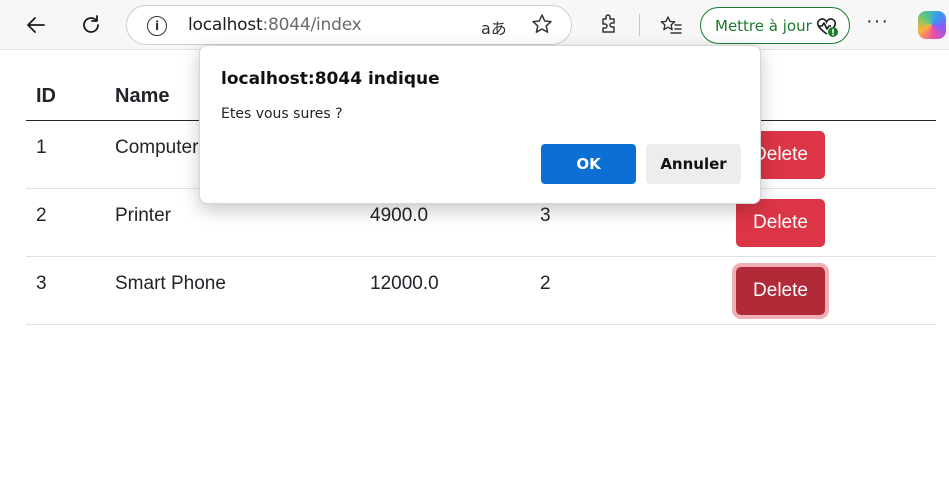  What do you see at coordinates (399, 215) in the screenshot?
I see `cell-price: 4900.0` at bounding box center [399, 215].